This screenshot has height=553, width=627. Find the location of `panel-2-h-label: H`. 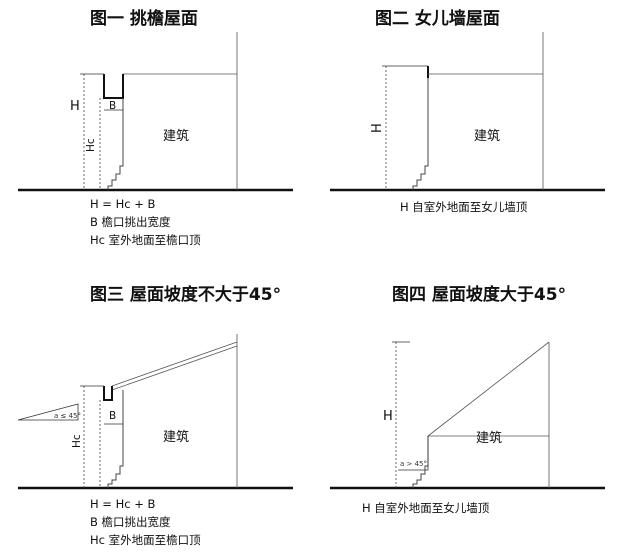

panel-2-h-label: H is located at coordinates (377, 128).